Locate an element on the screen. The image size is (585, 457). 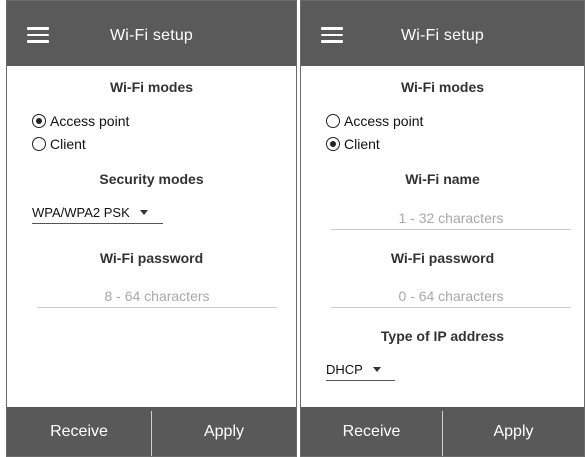
ip-type-dropdown: DHCP is located at coordinates (360, 370).